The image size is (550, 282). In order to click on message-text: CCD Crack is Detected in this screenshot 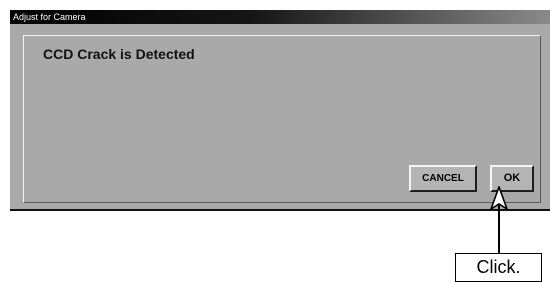, I will do `click(119, 54)`.